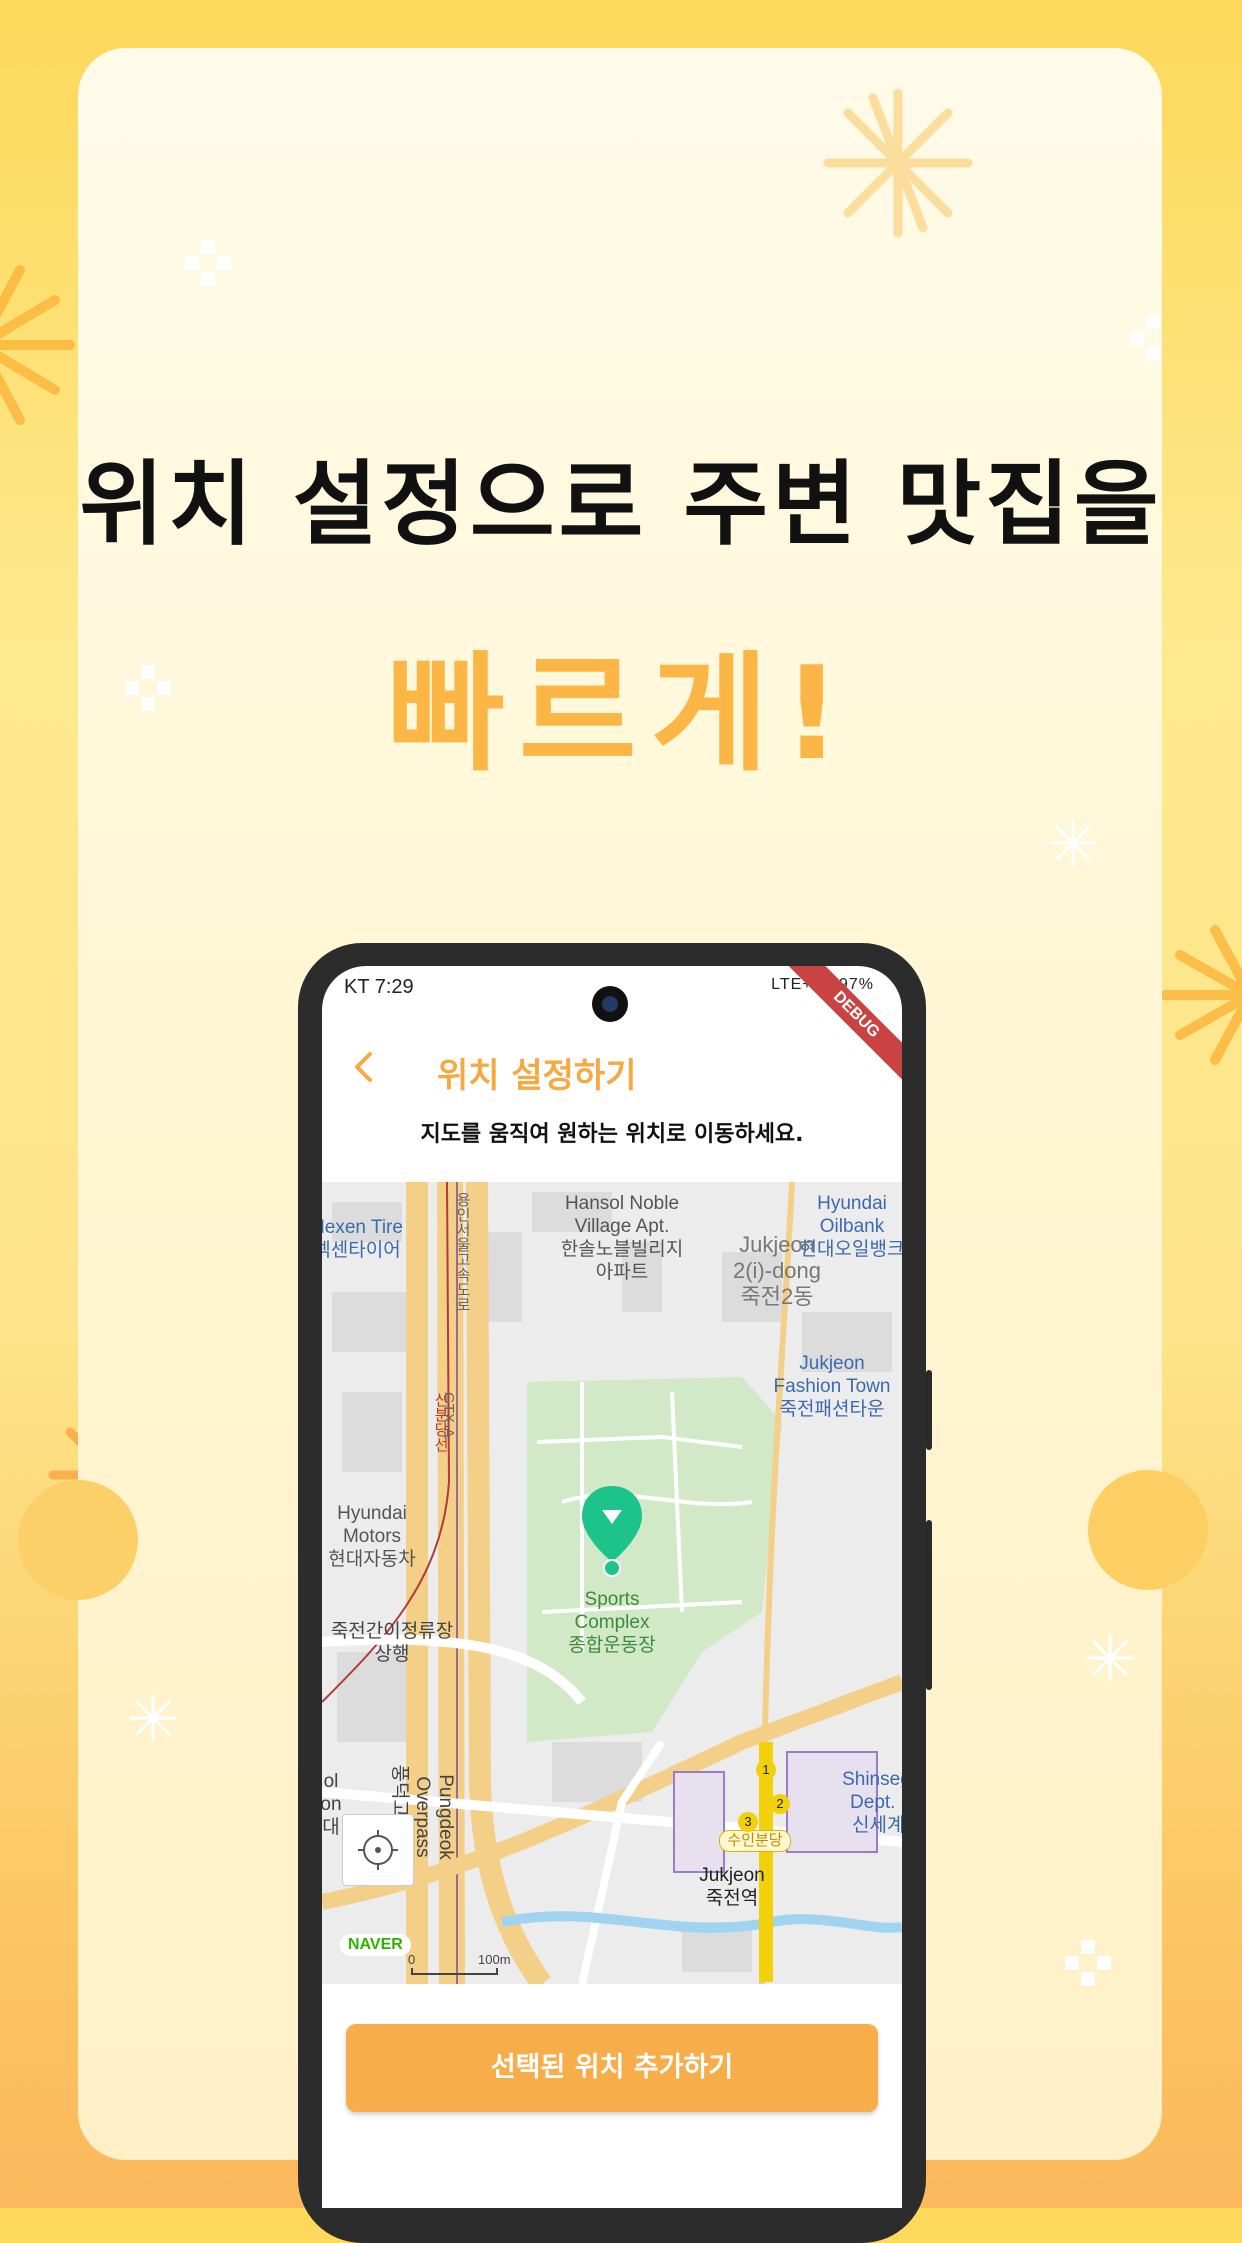 The height and width of the screenshot is (2243, 1242). Describe the element at coordinates (755, 1841) in the screenshot. I see `subway-line-label-suin-bundang: 수인분당` at that location.